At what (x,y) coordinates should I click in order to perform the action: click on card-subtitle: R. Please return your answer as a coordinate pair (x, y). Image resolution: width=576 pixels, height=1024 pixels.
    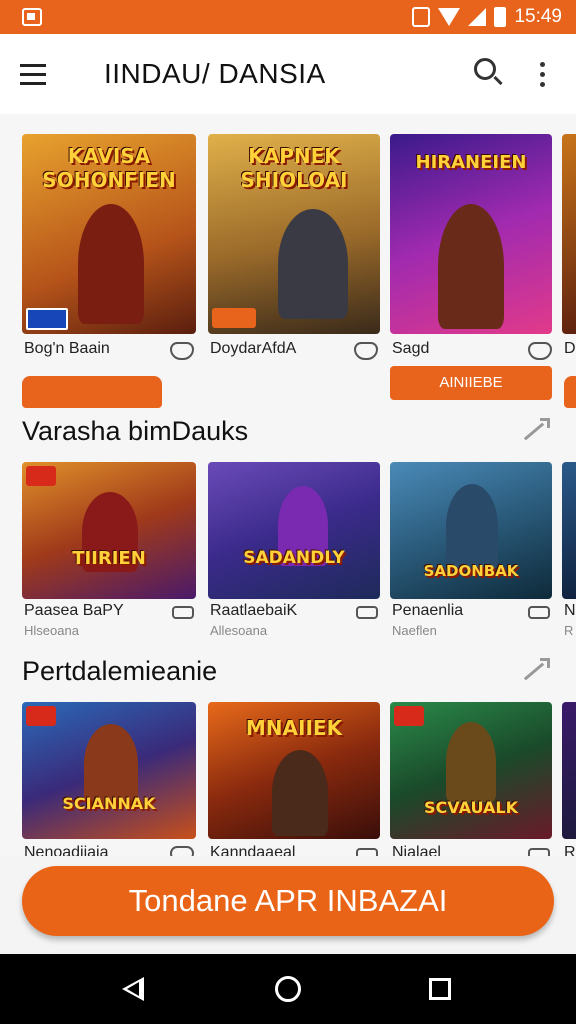
    Looking at the image, I should click on (569, 630).